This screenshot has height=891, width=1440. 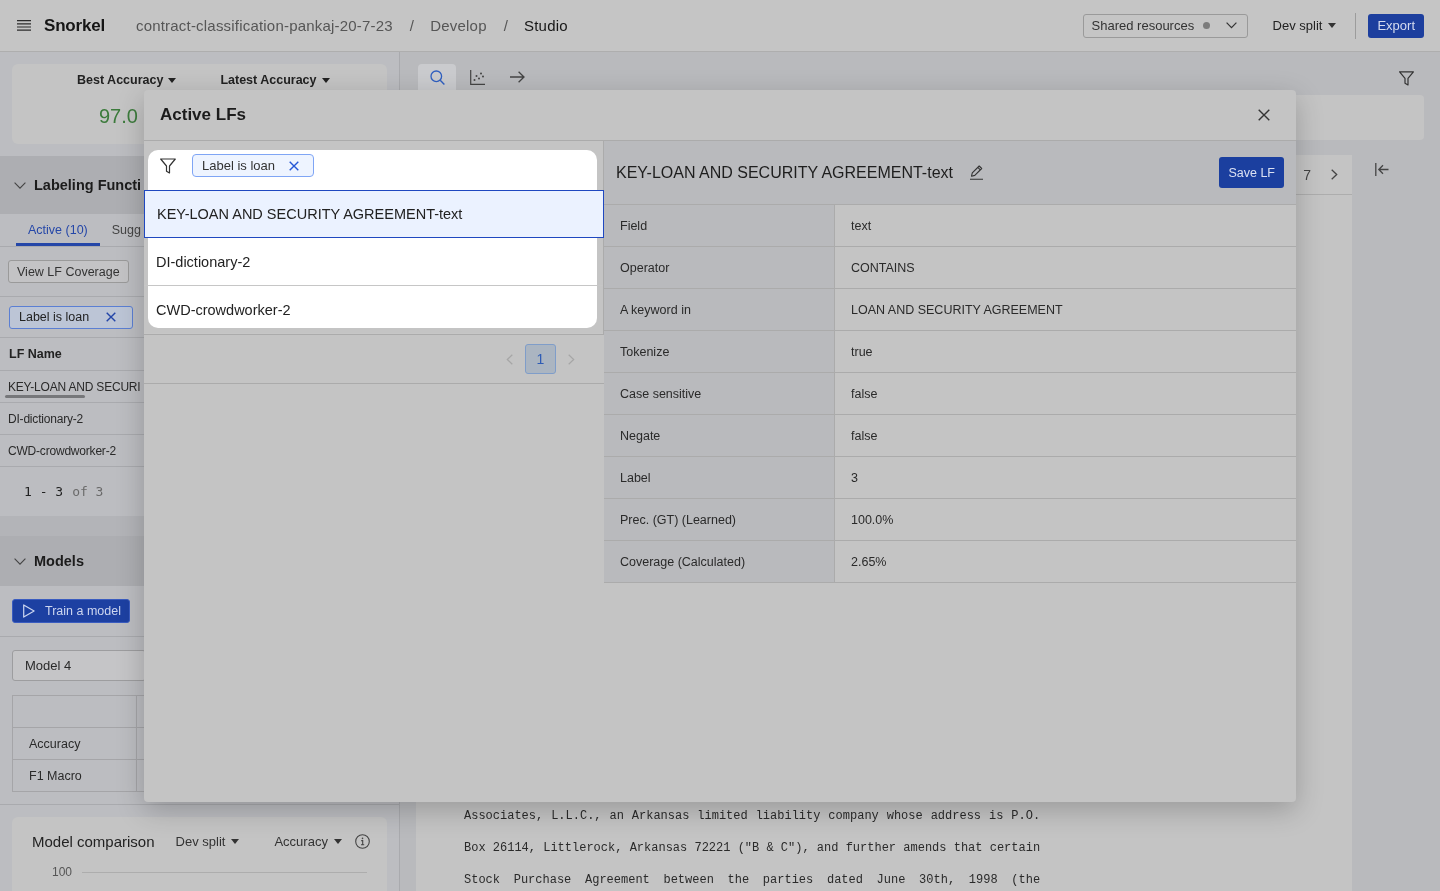 What do you see at coordinates (869, 562) in the screenshot?
I see `field-value: 2.65%` at bounding box center [869, 562].